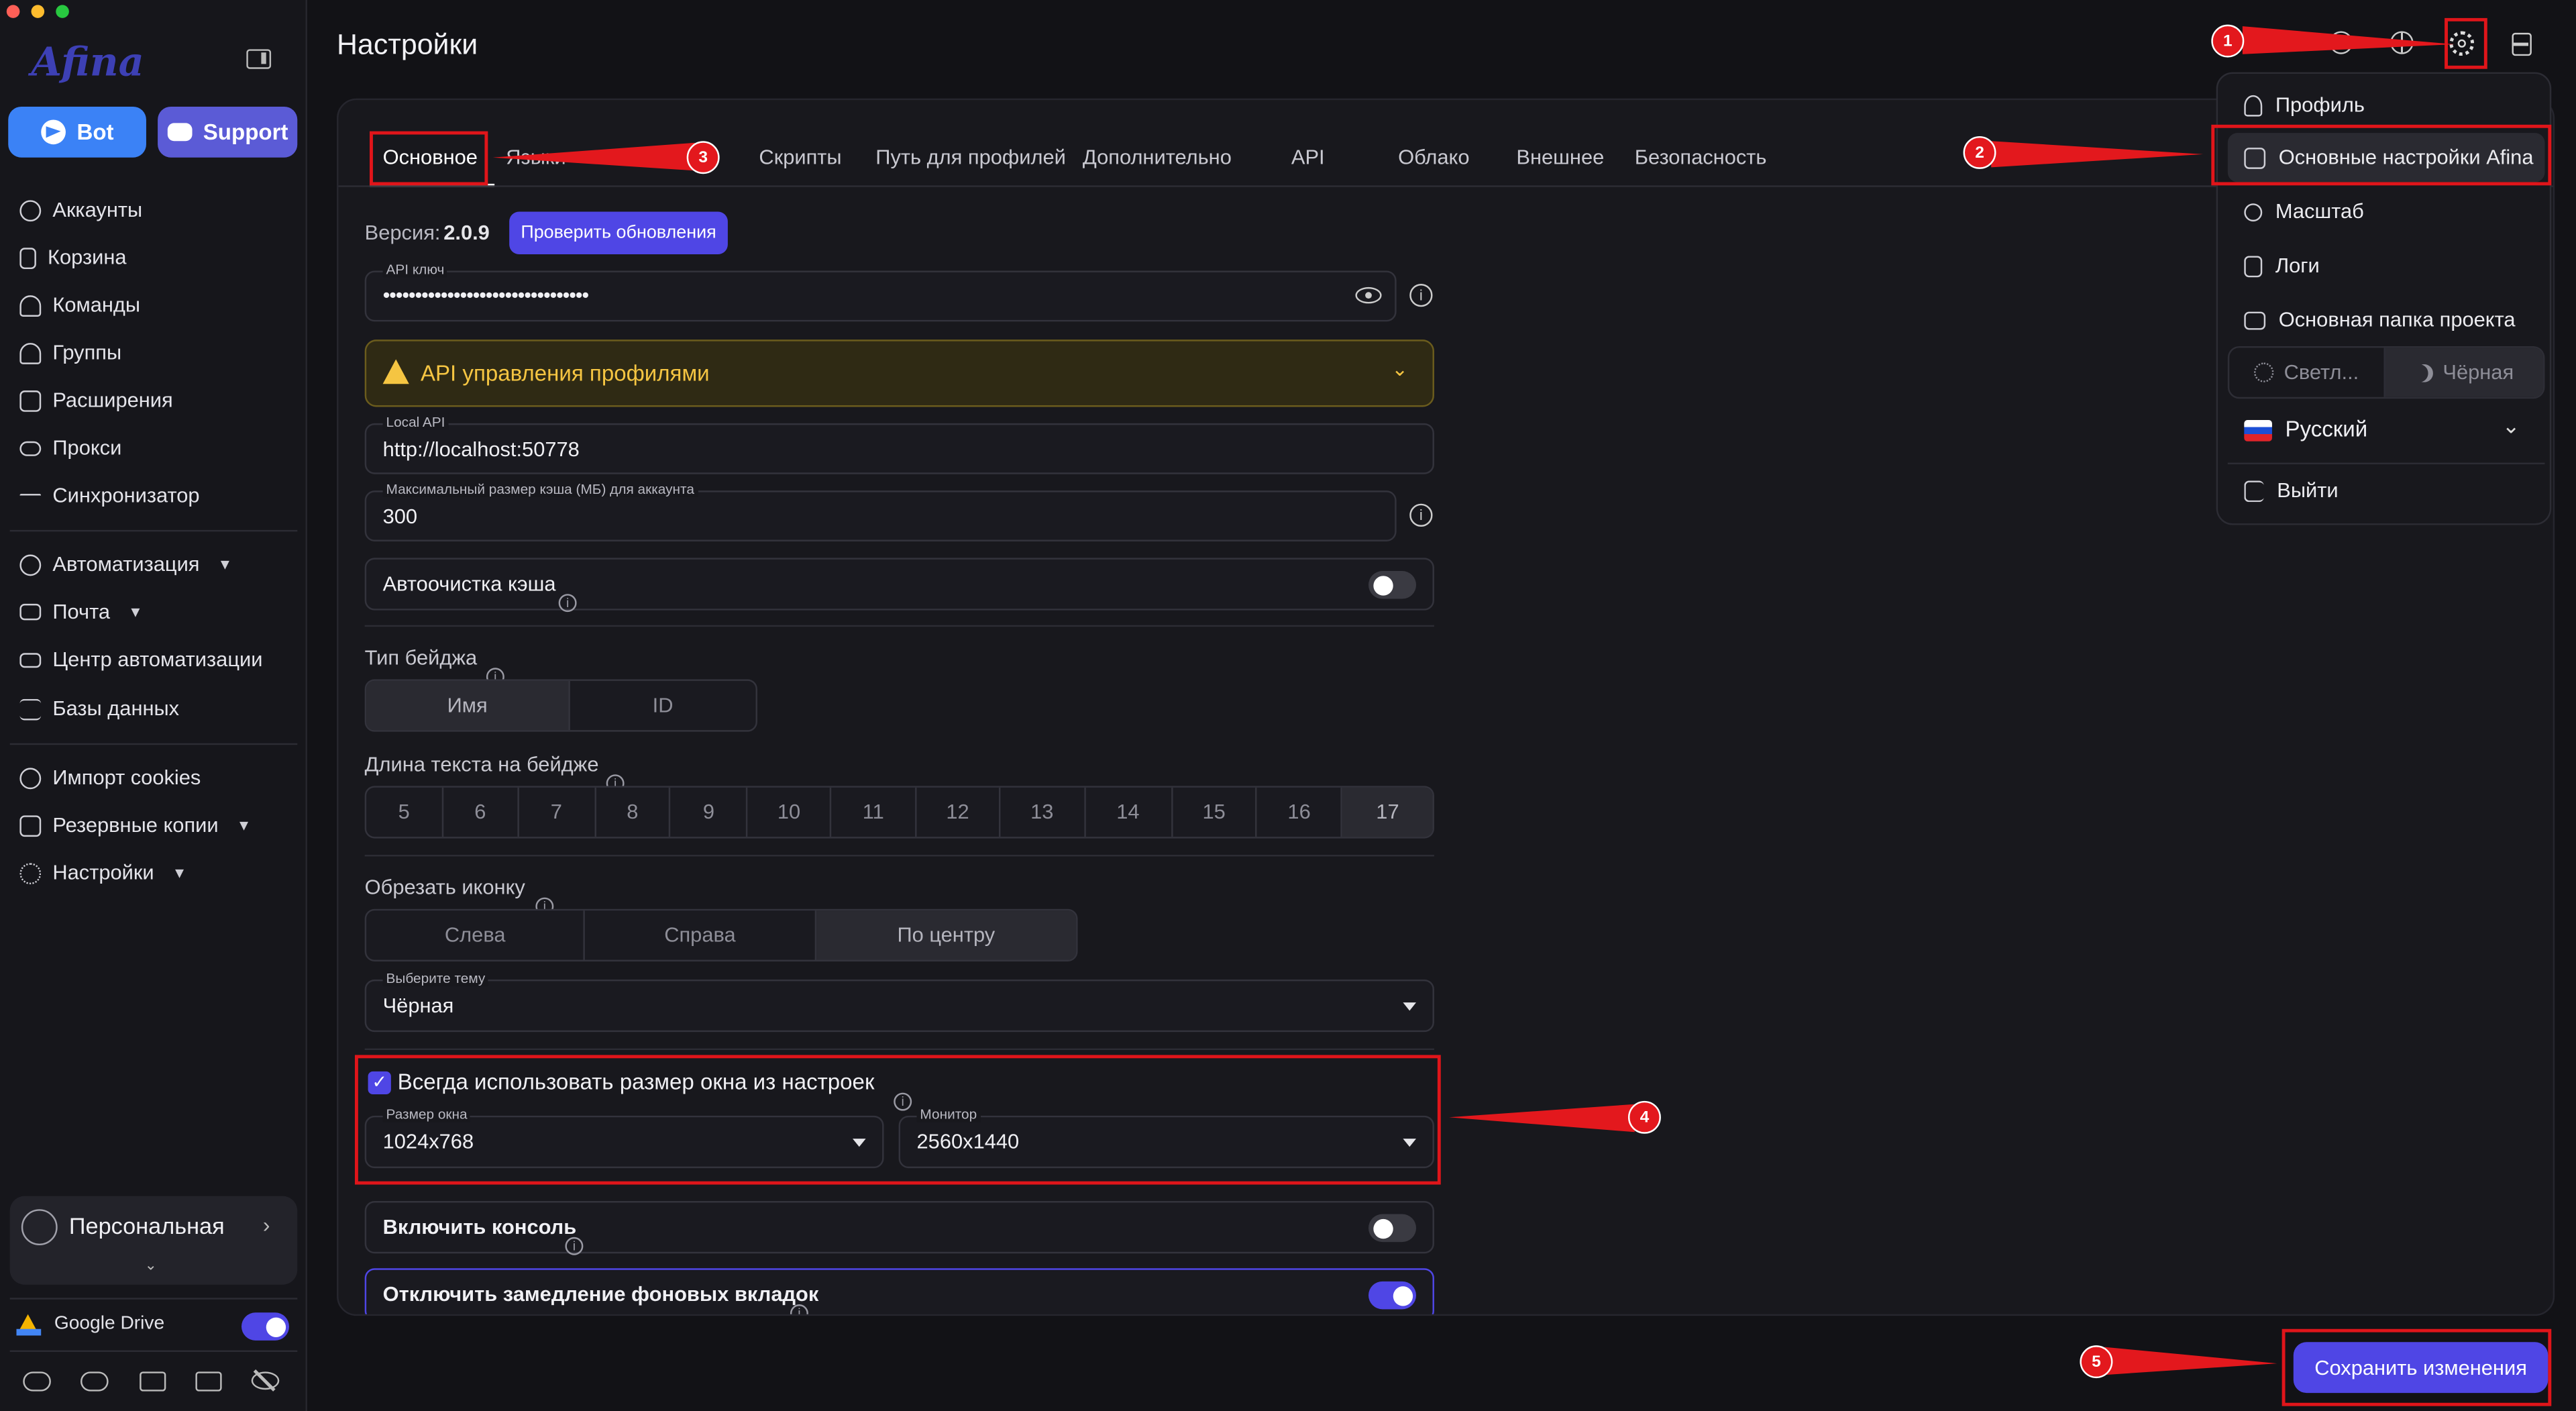 This screenshot has width=2576, height=1411. I want to click on annotation-badge-3: 3, so click(703, 157).